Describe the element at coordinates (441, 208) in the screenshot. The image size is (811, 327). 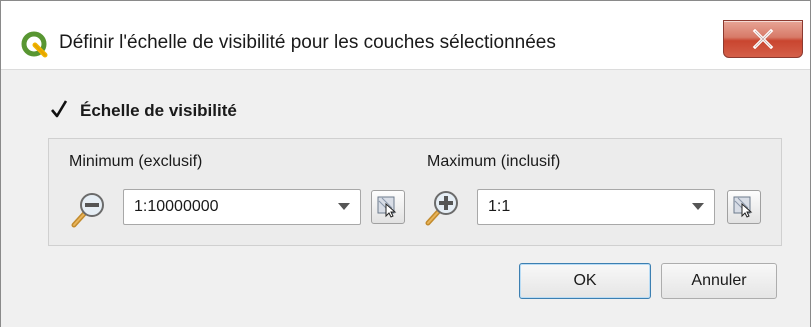
I see `zoom-in-icon` at that location.